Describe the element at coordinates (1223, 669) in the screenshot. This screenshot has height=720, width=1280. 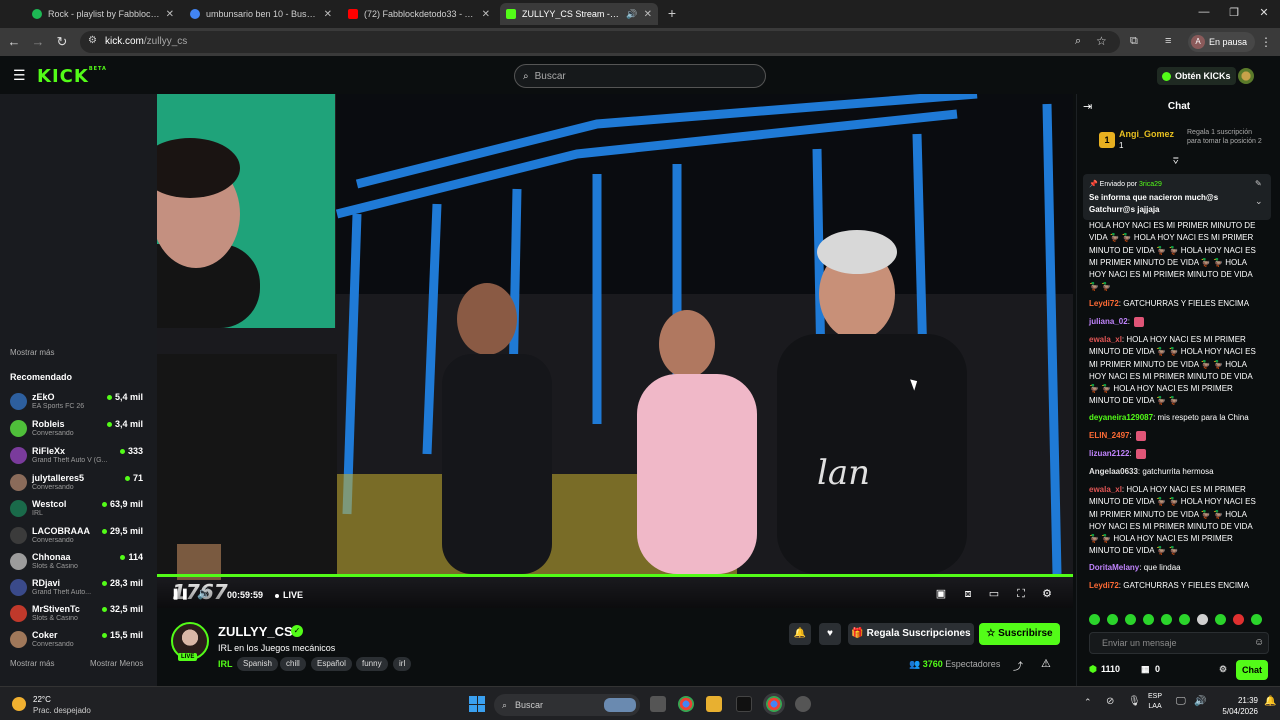
I see `chat-settings-icon: ⚙` at that location.